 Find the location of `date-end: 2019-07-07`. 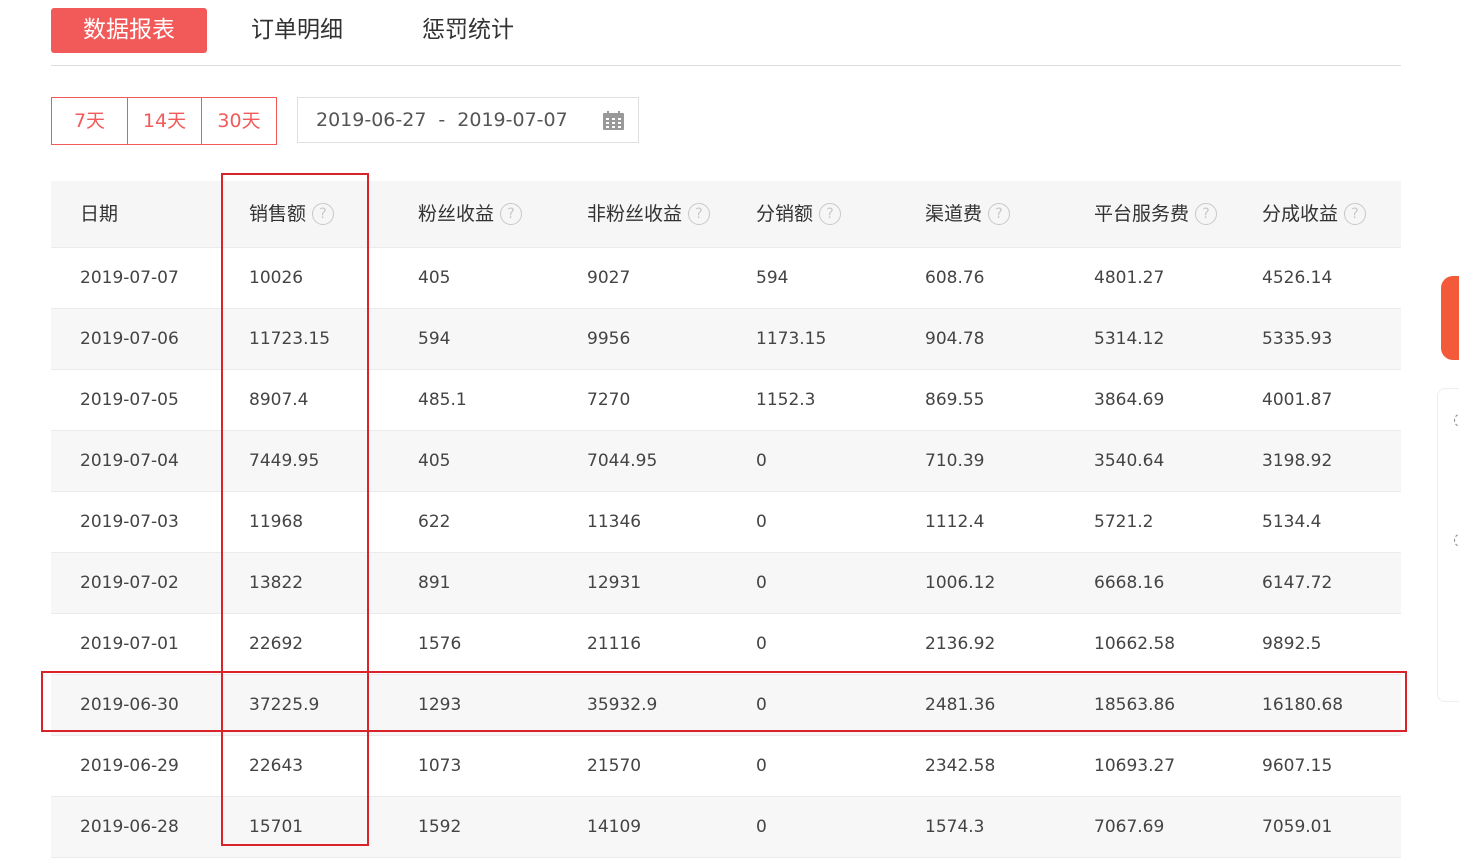

date-end: 2019-07-07 is located at coordinates (512, 120).